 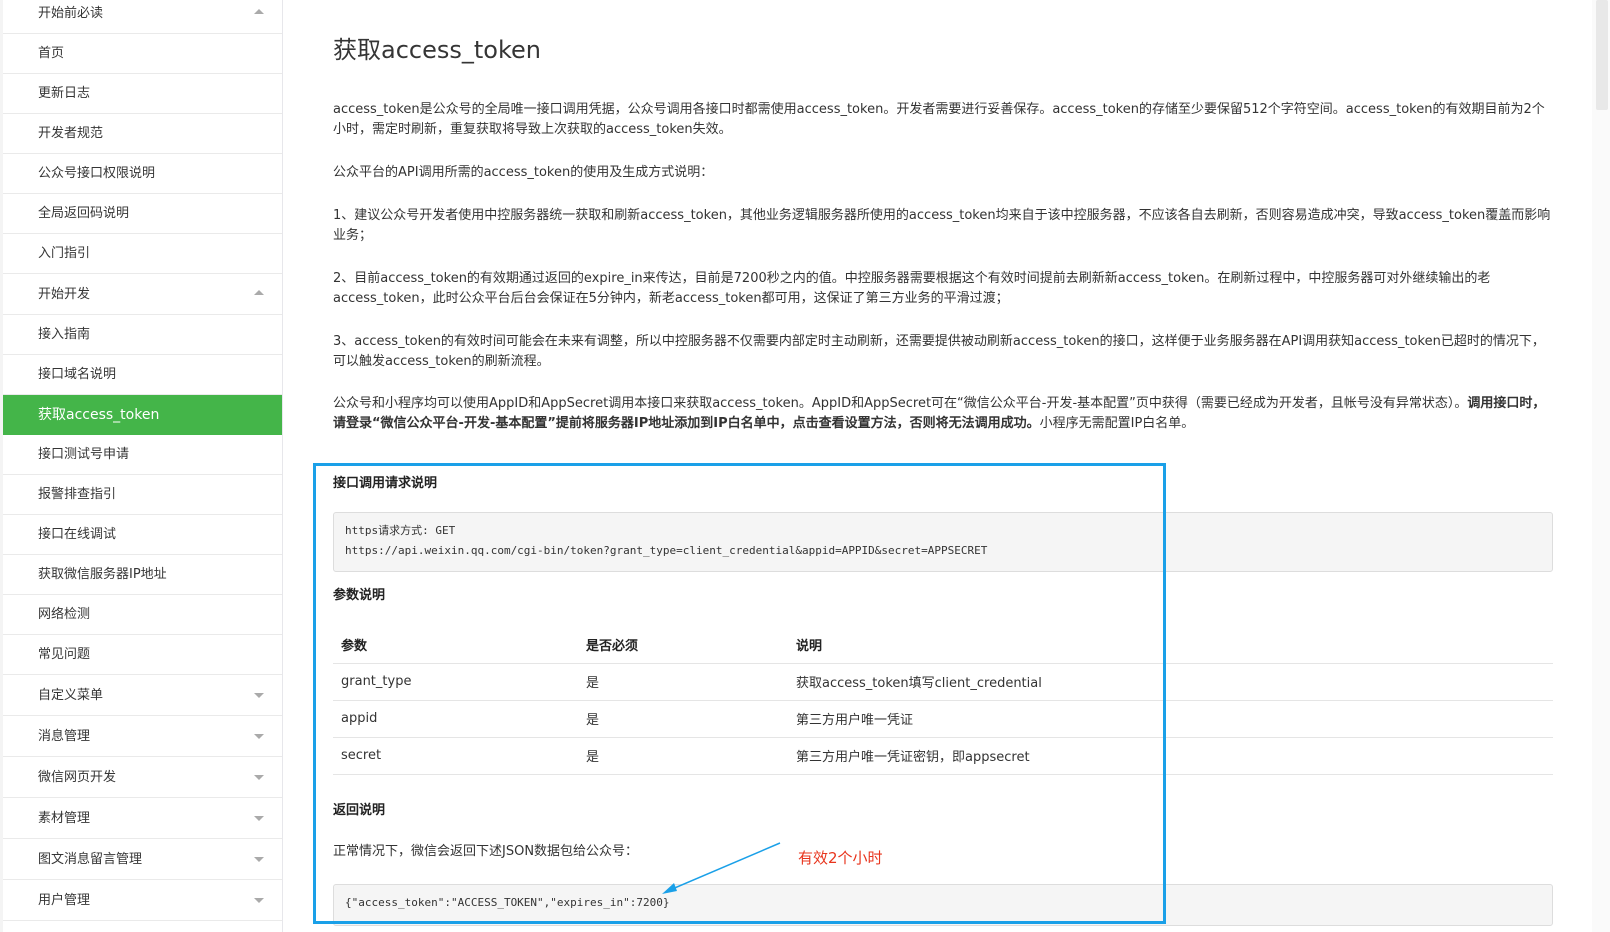 What do you see at coordinates (142, 900) in the screenshot?
I see `sidebar-group: 用户管理` at bounding box center [142, 900].